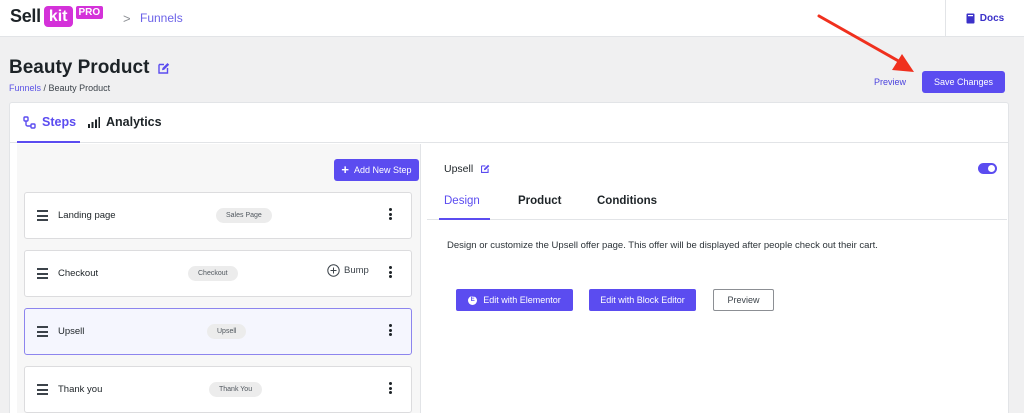 The height and width of the screenshot is (413, 1024). Describe the element at coordinates (236, 389) in the screenshot. I see `step-type-badge: Thank You` at that location.